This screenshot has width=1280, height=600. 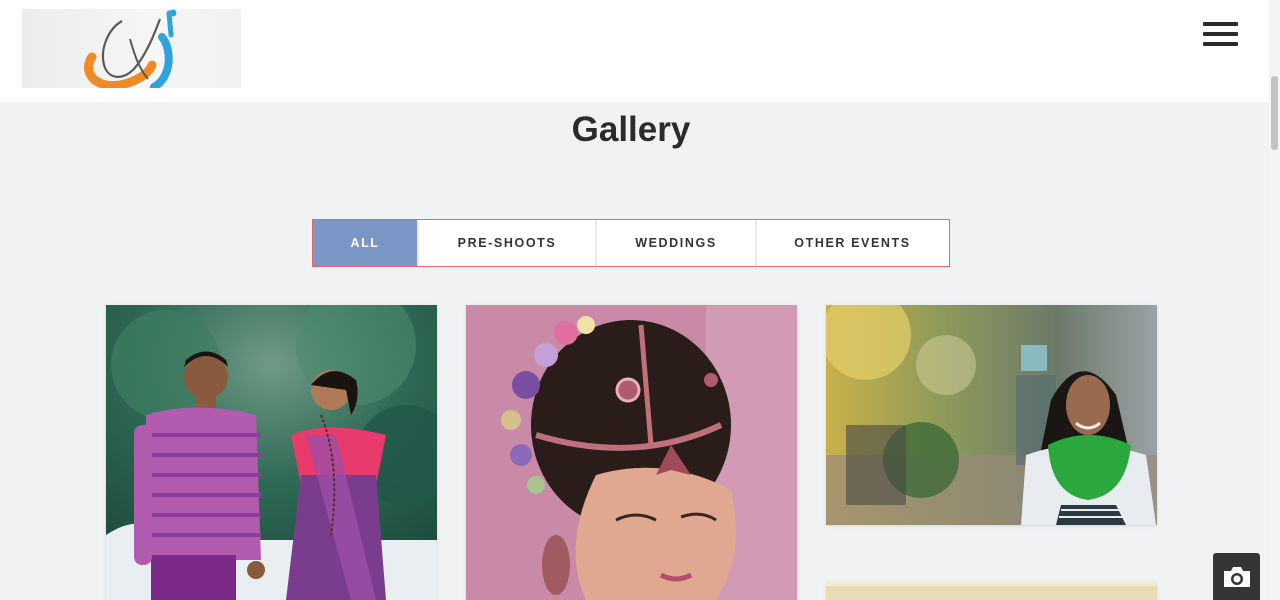 I want to click on filter-weddings: WEDDINGS, so click(x=677, y=243).